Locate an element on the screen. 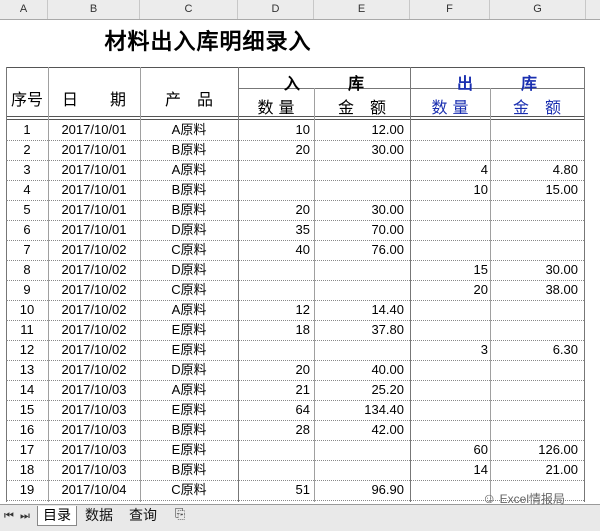 The image size is (600, 531). column-header-b: B is located at coordinates (94, 9).